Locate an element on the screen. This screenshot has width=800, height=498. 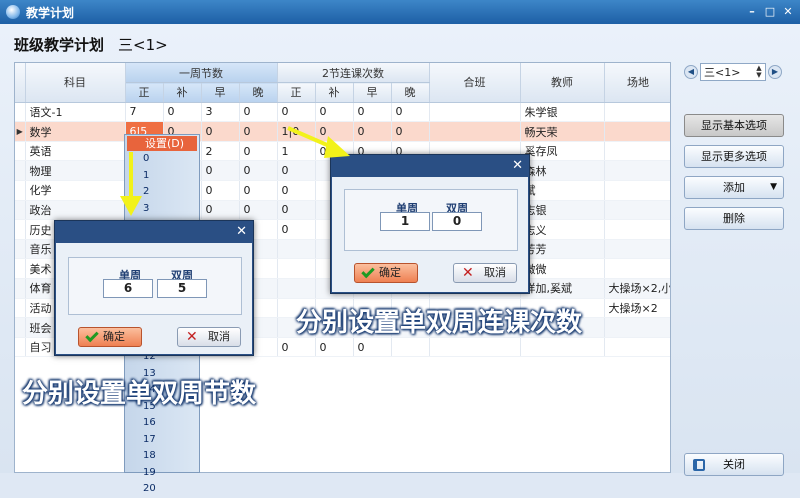
teacher-cell: 详加,奚斌 is located at coordinates (562, 288).